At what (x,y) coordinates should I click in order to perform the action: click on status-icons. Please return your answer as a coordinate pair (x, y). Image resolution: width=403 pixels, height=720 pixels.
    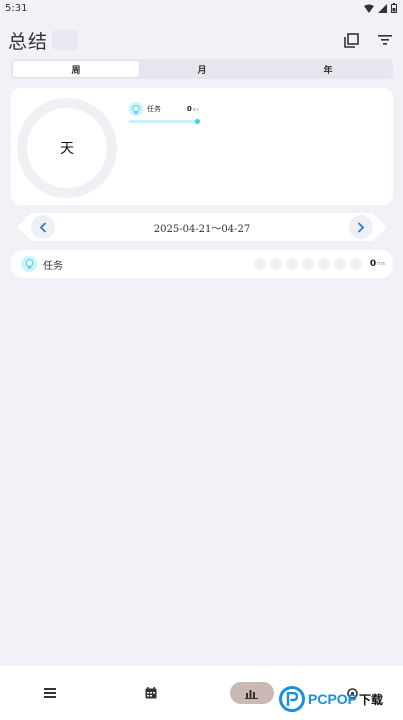
    Looking at the image, I should click on (380, 8).